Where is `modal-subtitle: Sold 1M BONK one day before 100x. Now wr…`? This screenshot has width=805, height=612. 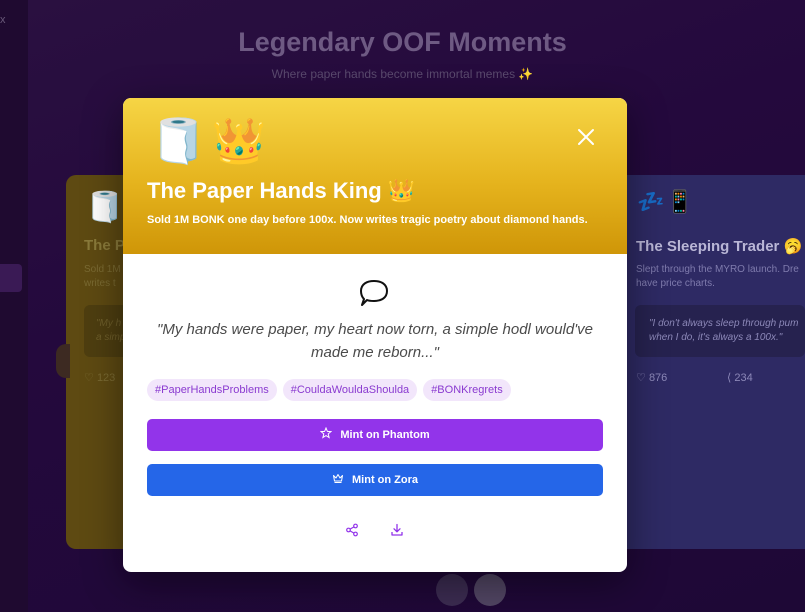 modal-subtitle: Sold 1M BONK one day before 100x. Now wr… is located at coordinates (367, 220).